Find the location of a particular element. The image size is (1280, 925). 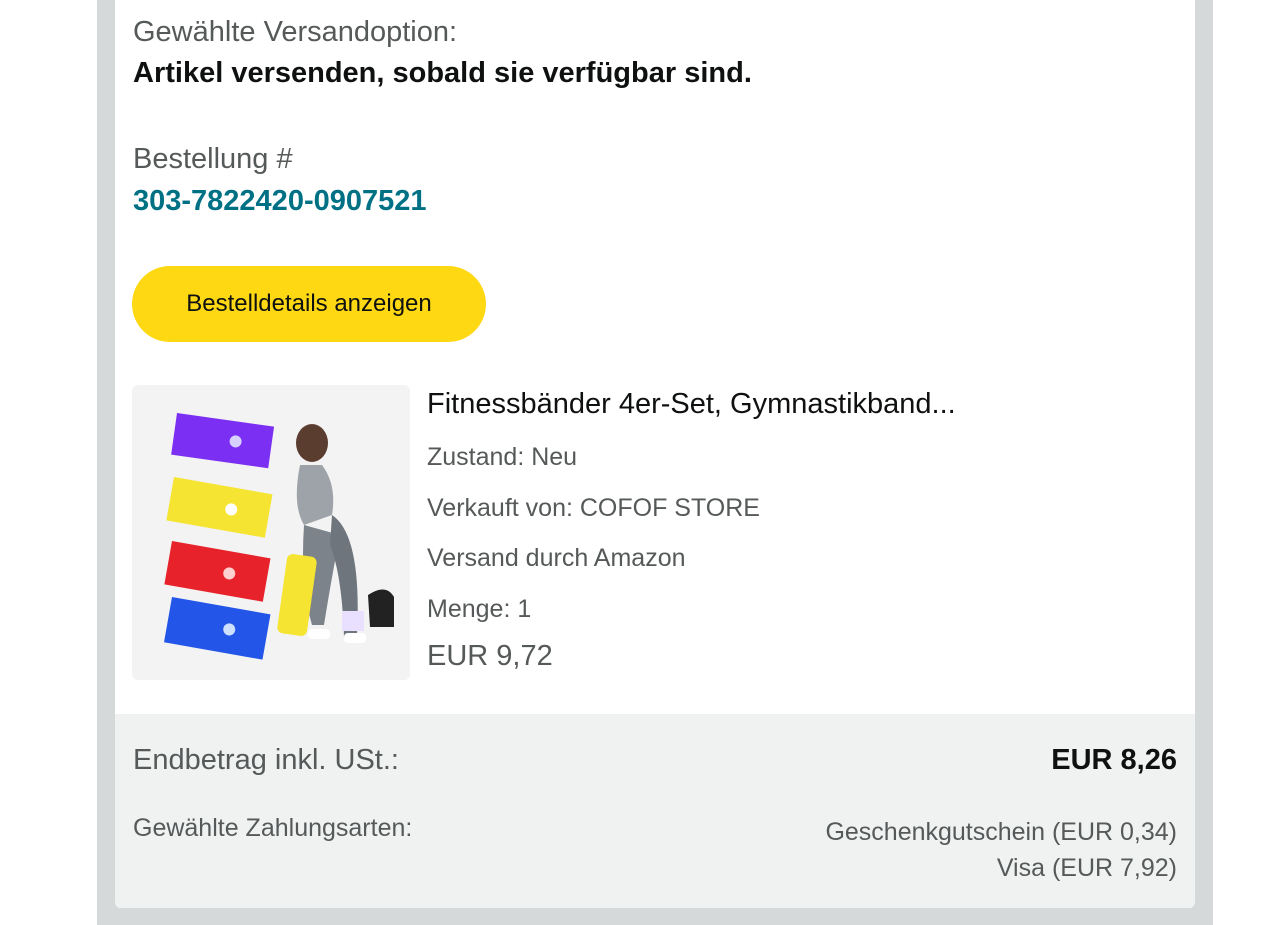

total-amount: EUR 8,26 is located at coordinates (1114, 760).